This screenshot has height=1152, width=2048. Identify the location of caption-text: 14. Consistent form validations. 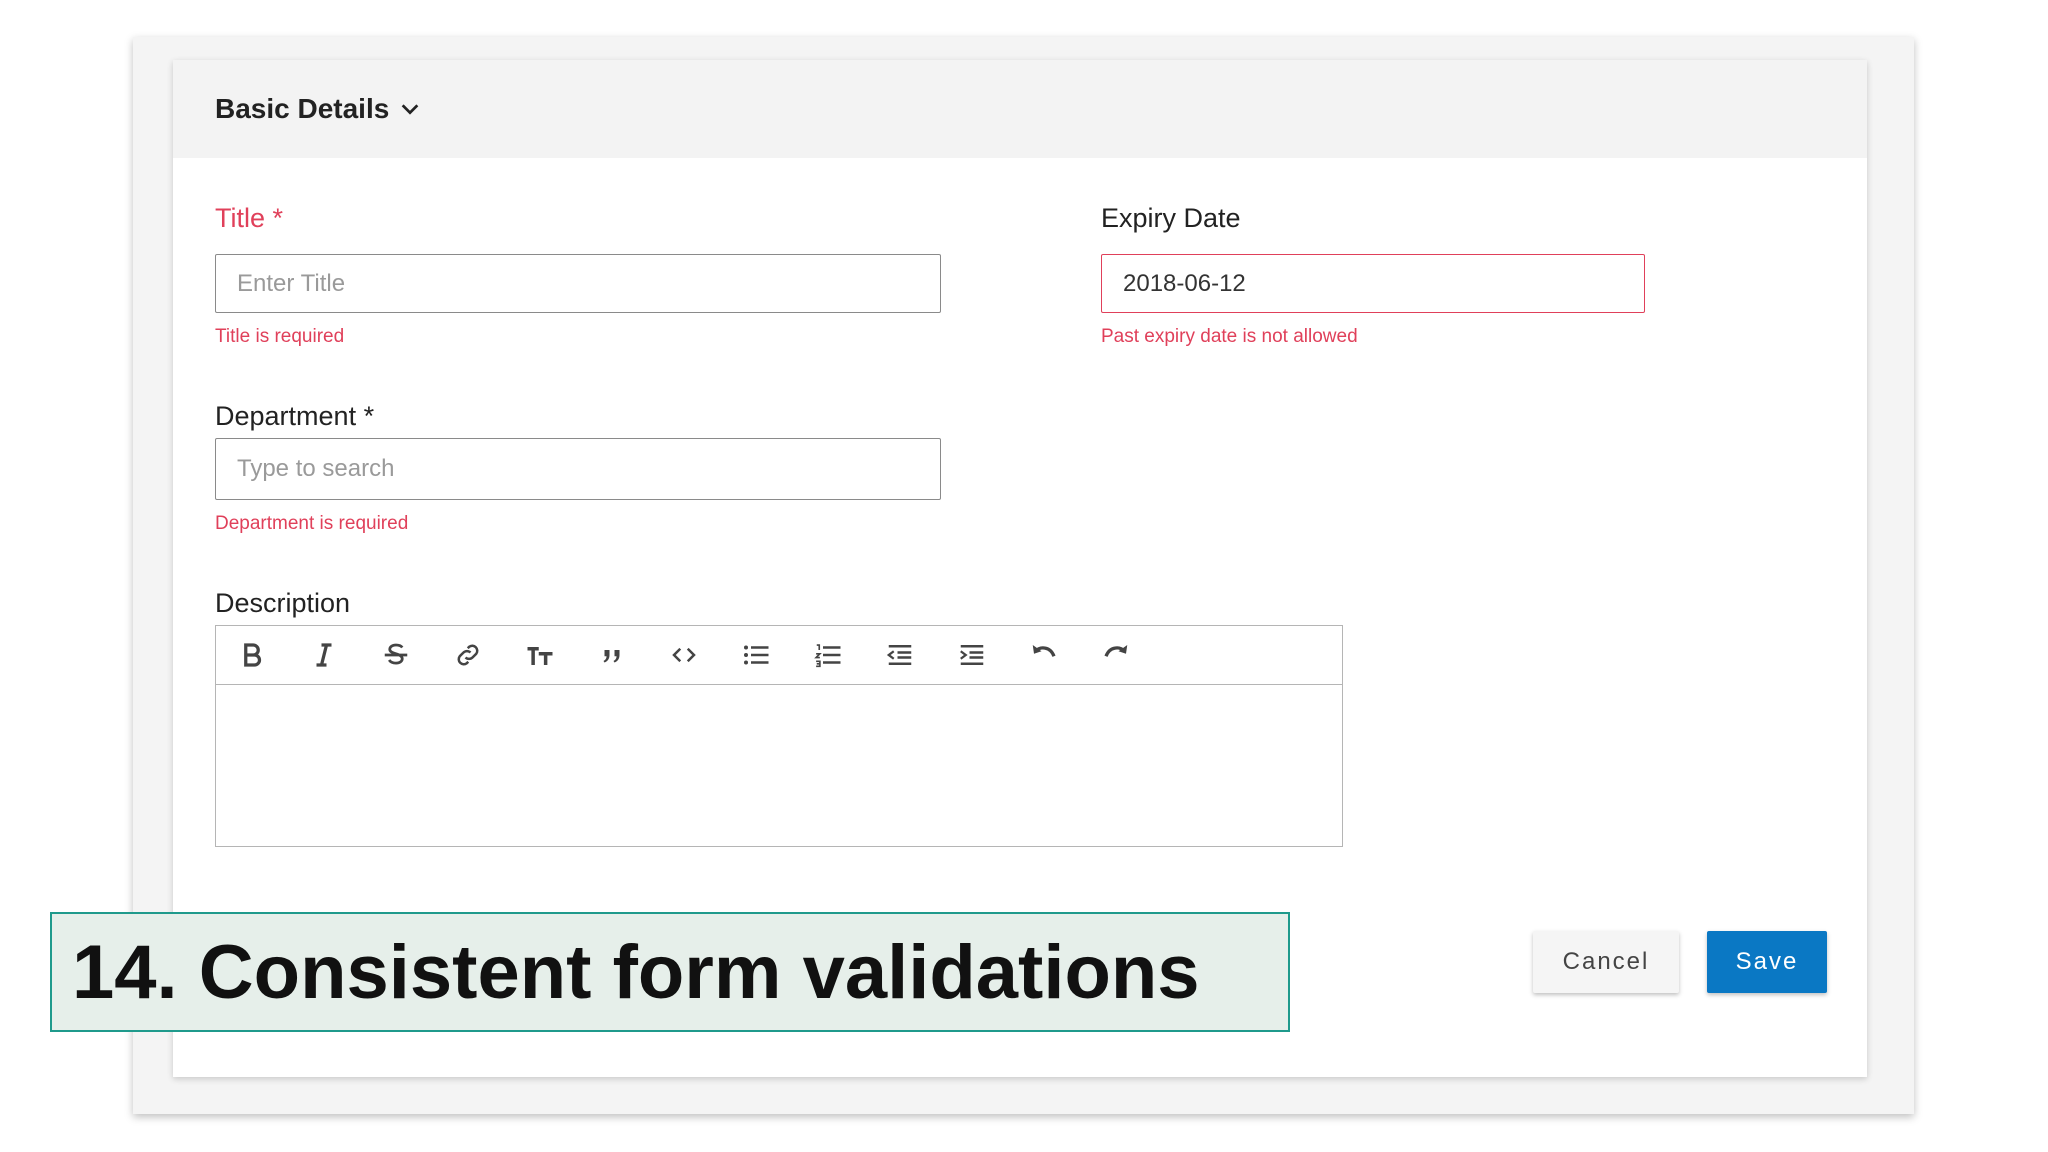
(636, 972).